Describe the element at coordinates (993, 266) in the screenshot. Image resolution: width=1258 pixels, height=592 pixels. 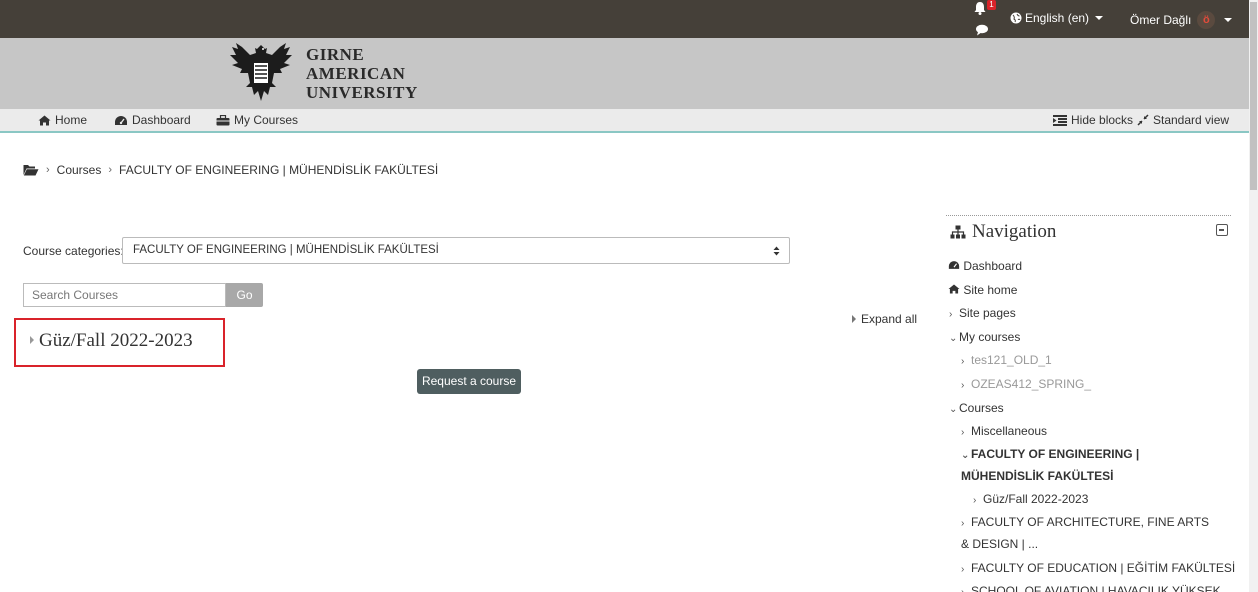
I see `nav-dashboard-text: Dashboard` at that location.